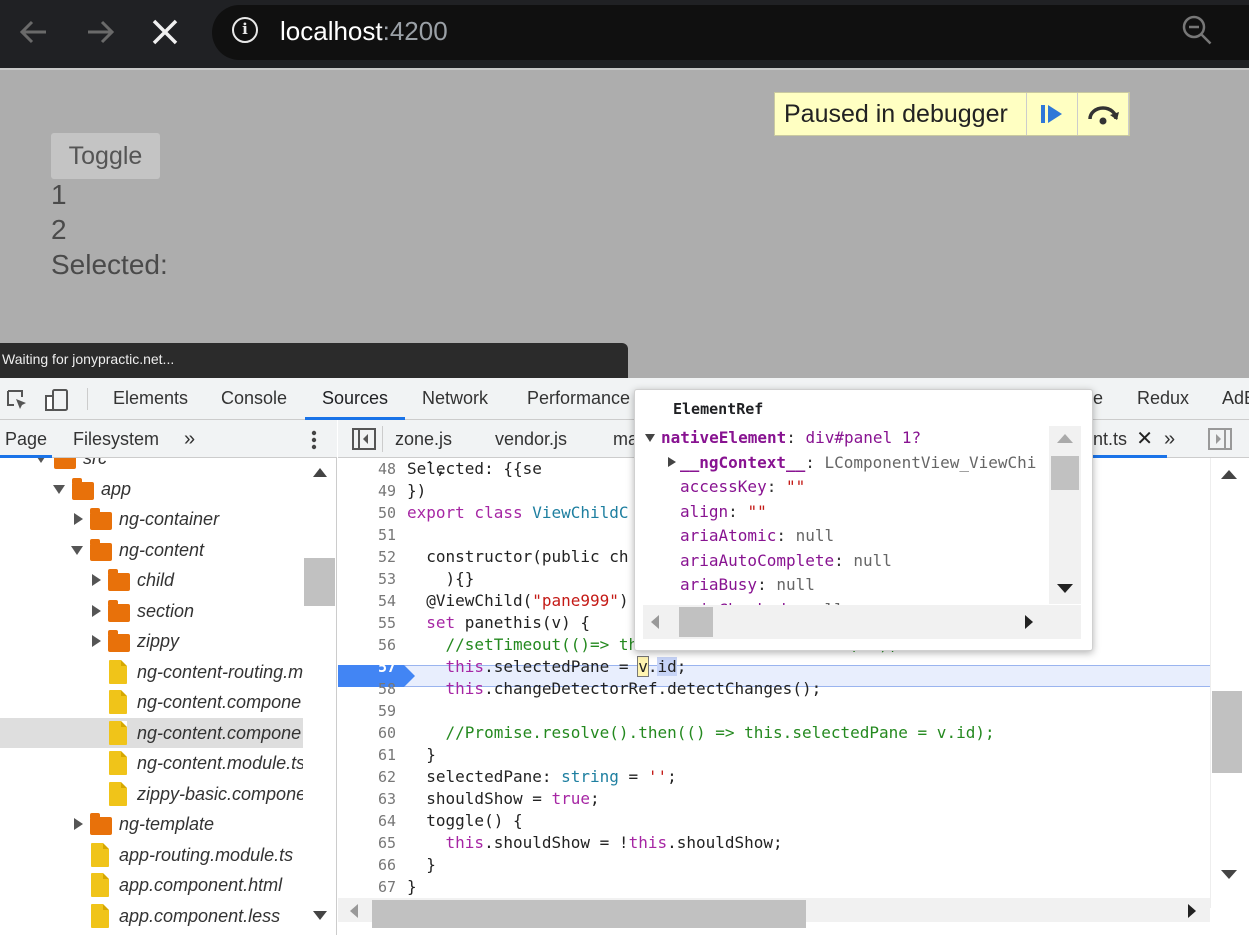 The image size is (1249, 935). What do you see at coordinates (1065, 473) in the screenshot?
I see `popover-vertical-thumb` at bounding box center [1065, 473].